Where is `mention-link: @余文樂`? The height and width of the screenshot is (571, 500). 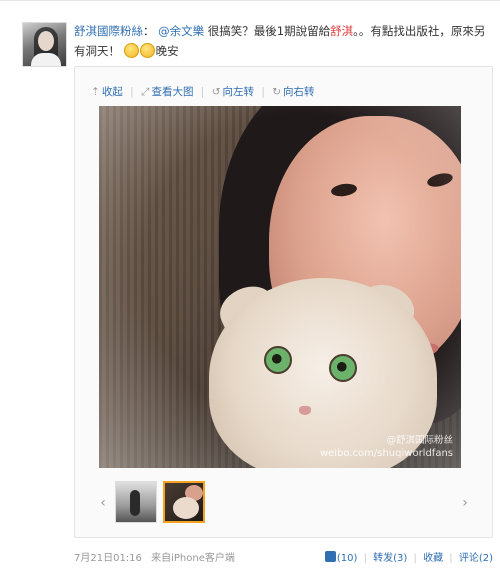
mention-link: @余文樂 is located at coordinates (181, 31).